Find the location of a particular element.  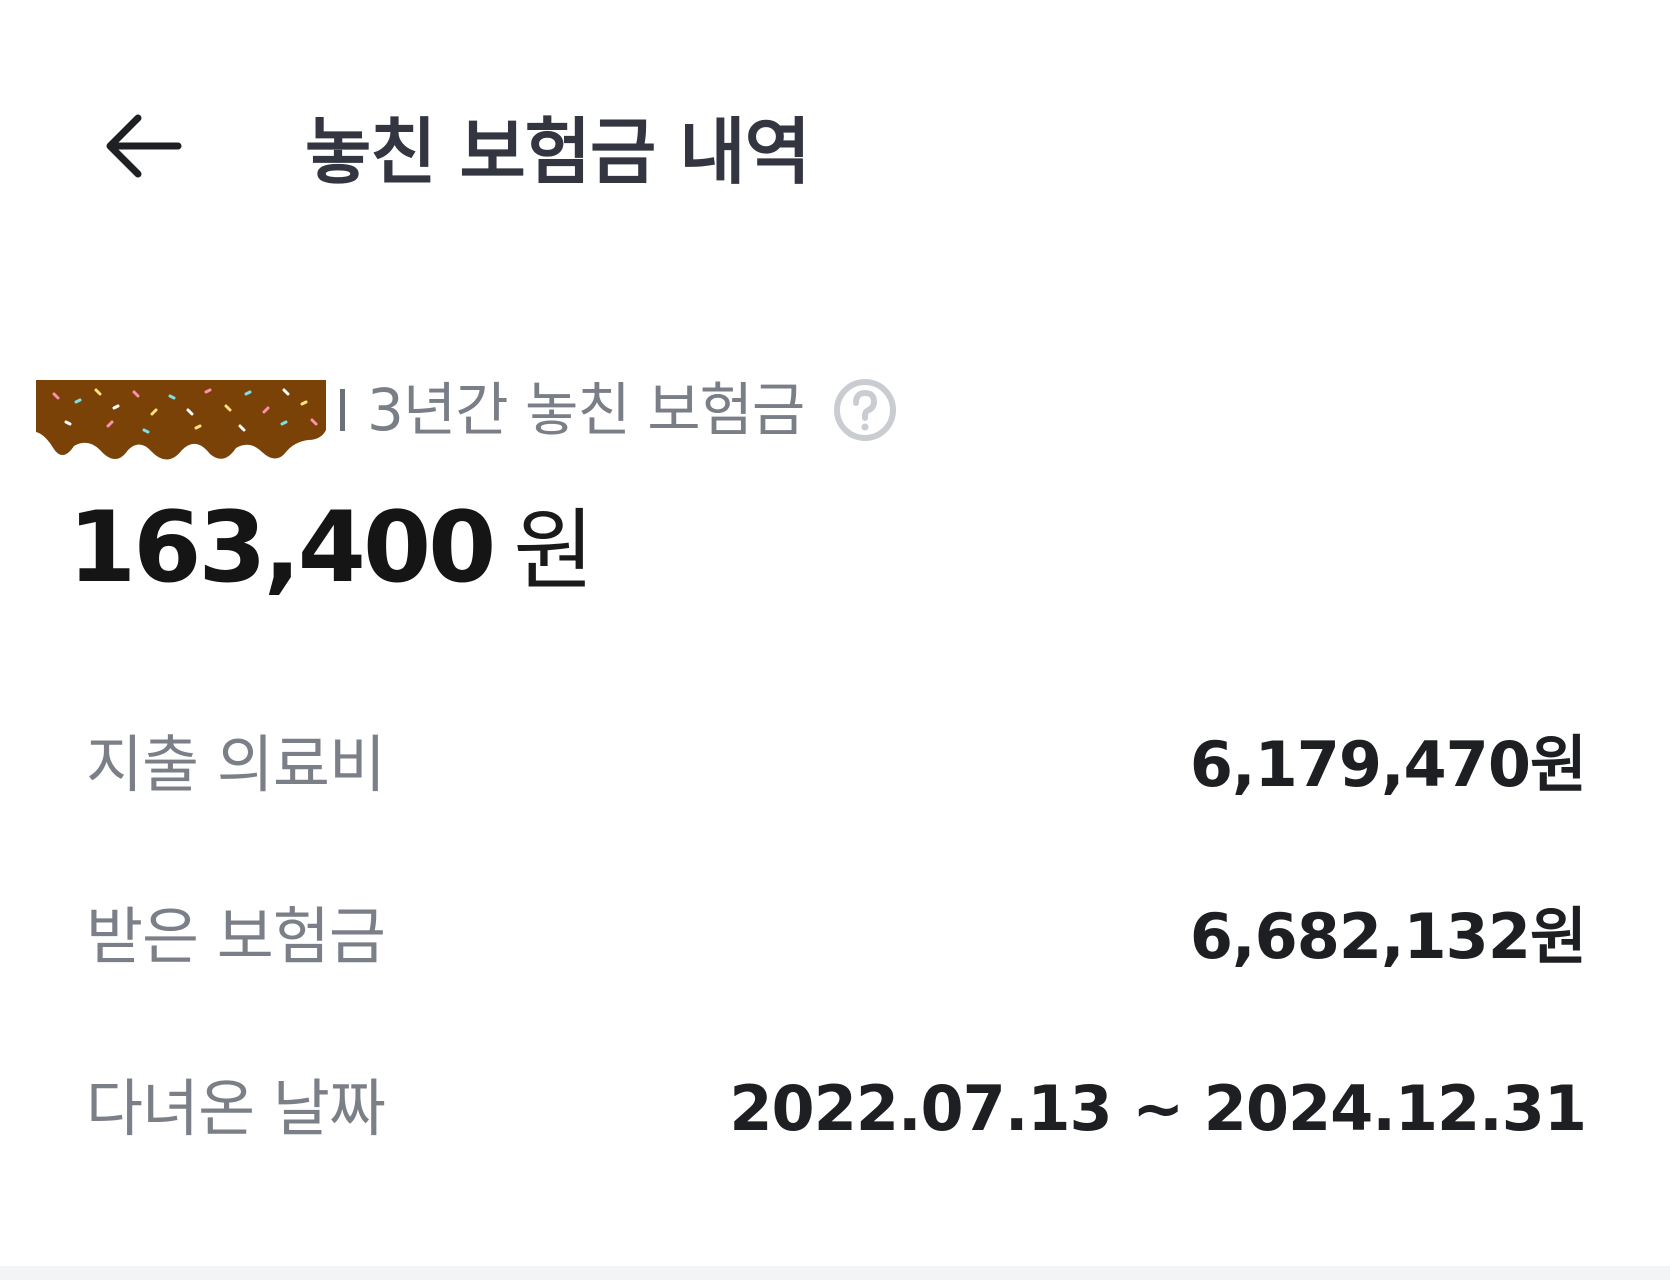

bottom-section-divider is located at coordinates (835, 1273).